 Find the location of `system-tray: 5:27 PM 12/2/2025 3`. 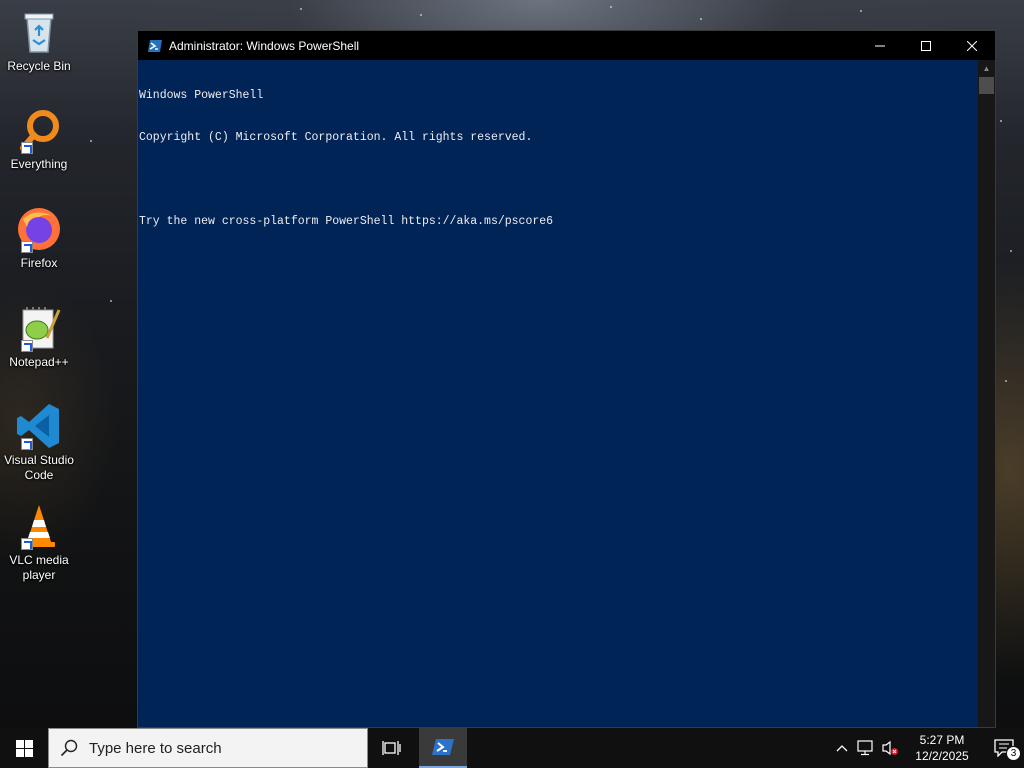

system-tray: 5:27 PM 12/2/2025 3 is located at coordinates (927, 748).